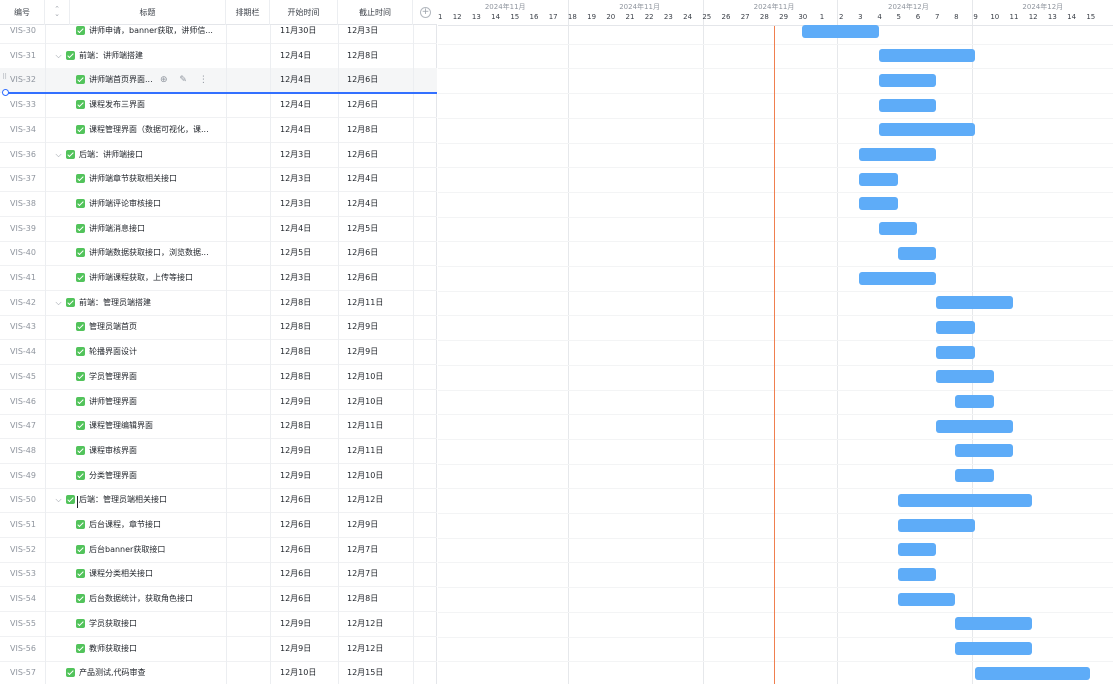 This screenshot has width=1113, height=684. What do you see at coordinates (155, 574) in the screenshot?
I see `task-title: 课程分类相关接口` at bounding box center [155, 574].